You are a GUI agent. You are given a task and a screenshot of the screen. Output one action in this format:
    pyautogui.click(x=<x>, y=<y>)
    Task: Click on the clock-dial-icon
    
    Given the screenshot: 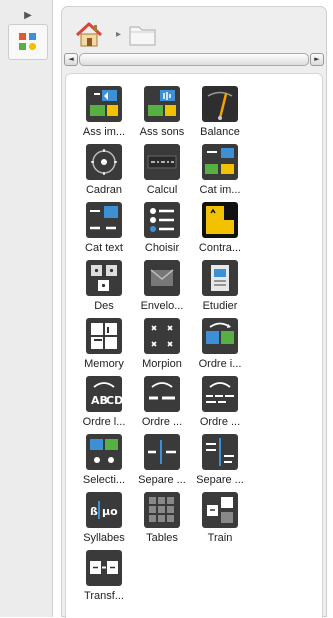 What is the action you would take?
    pyautogui.click(x=104, y=162)
    